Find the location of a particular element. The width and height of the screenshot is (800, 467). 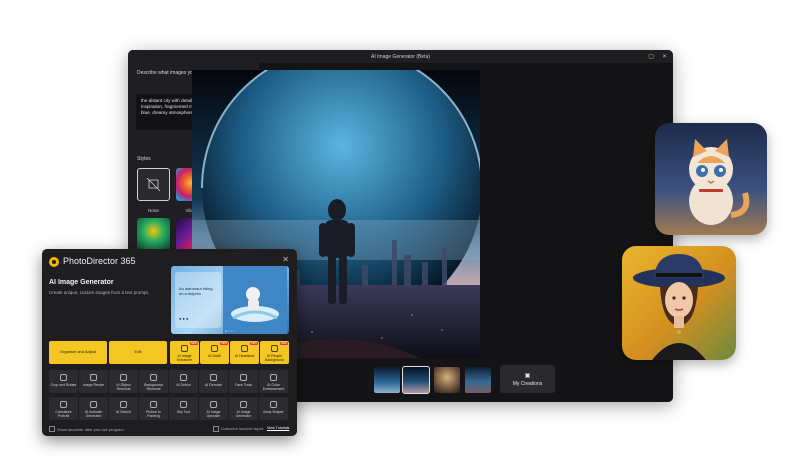

tile-ai-object-removal: AI Object Removal is located at coordinates (123, 381).